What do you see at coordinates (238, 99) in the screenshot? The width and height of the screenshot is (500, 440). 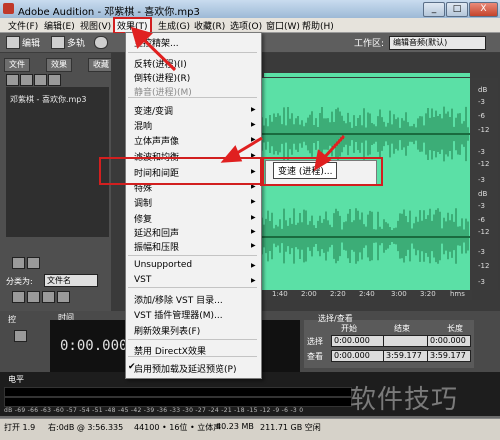 I see `annotation-arrows` at bounding box center [238, 99].